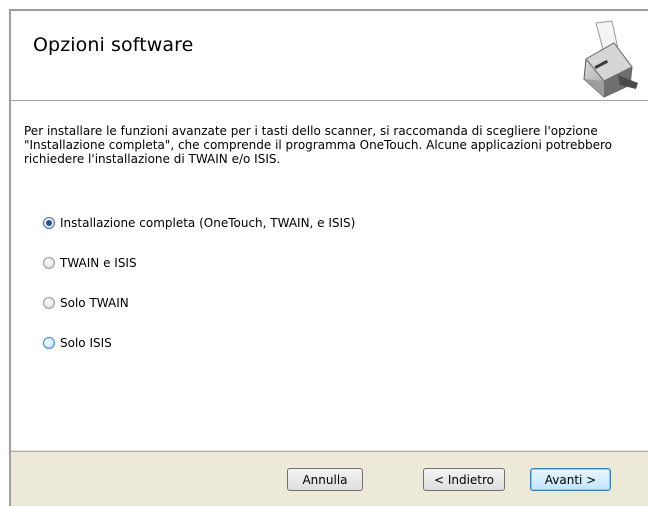 The width and height of the screenshot is (648, 506). Describe the element at coordinates (49, 223) in the screenshot. I see `radio-full-install` at that location.